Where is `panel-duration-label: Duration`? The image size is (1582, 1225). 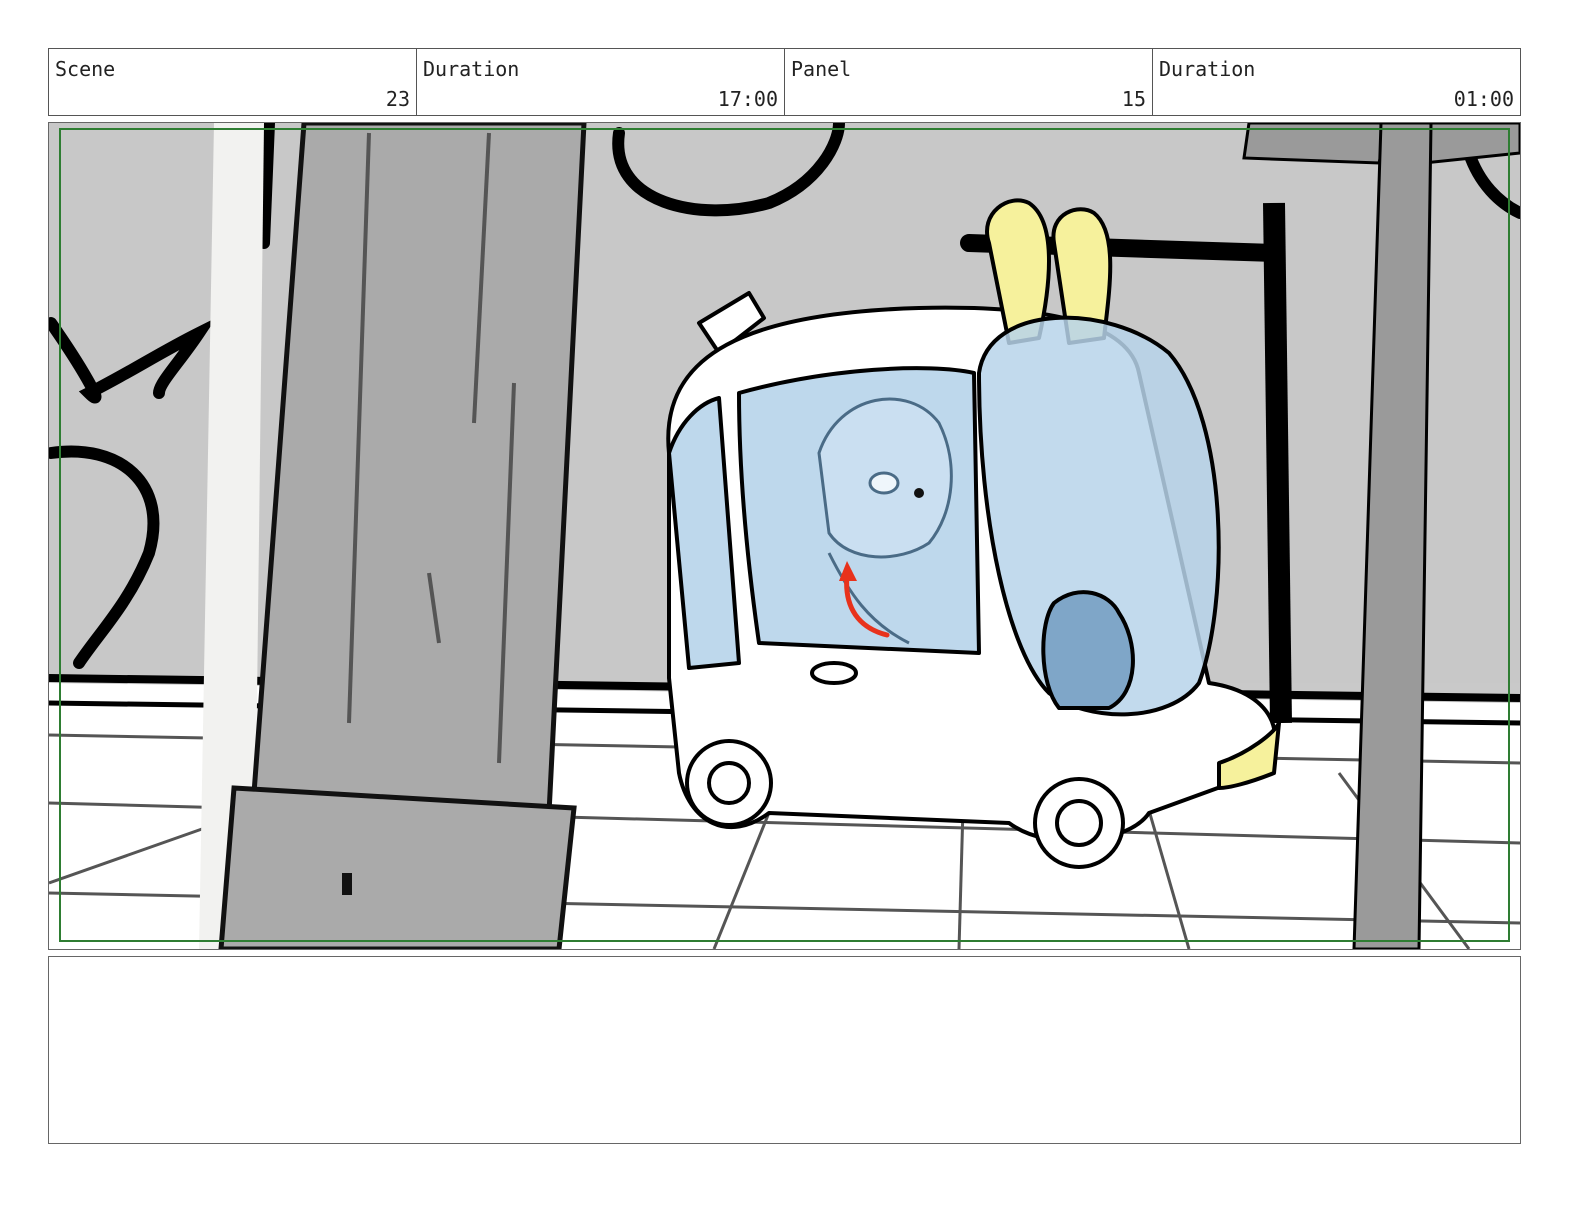
panel-duration-label: Duration is located at coordinates (1207, 69).